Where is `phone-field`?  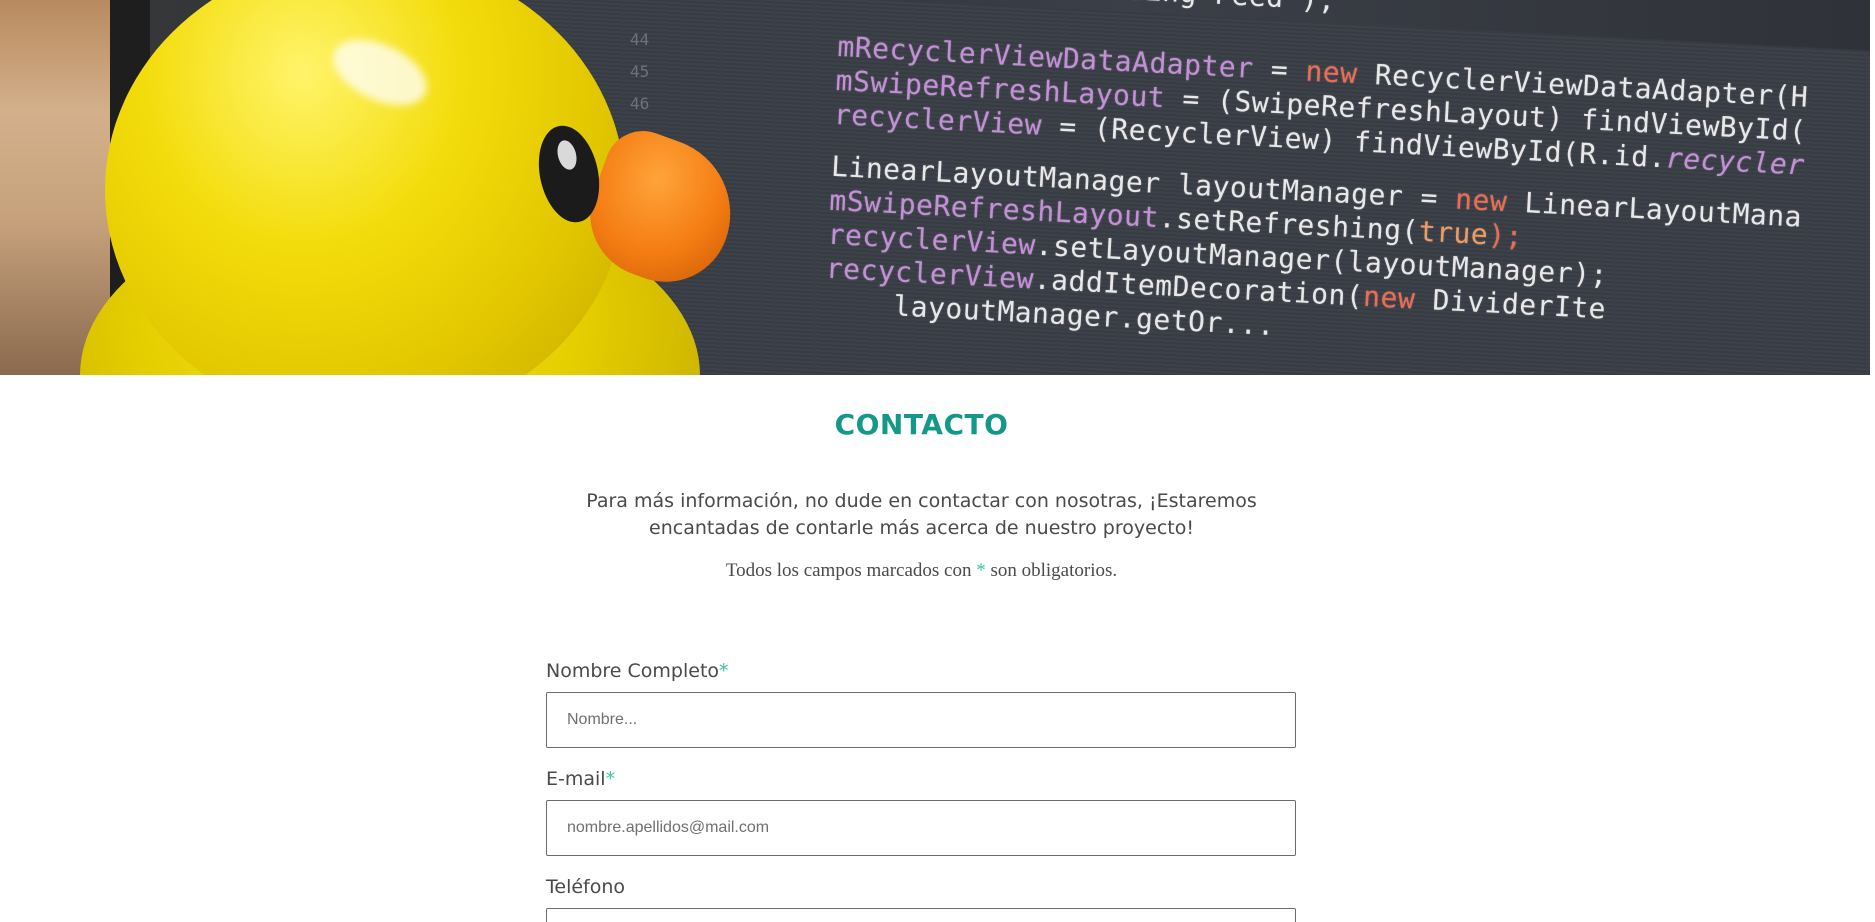 phone-field is located at coordinates (921, 915).